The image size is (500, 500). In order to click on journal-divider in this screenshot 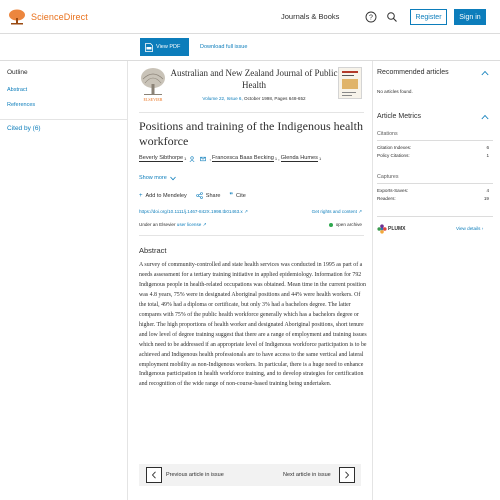, I will do `click(251, 112)`.